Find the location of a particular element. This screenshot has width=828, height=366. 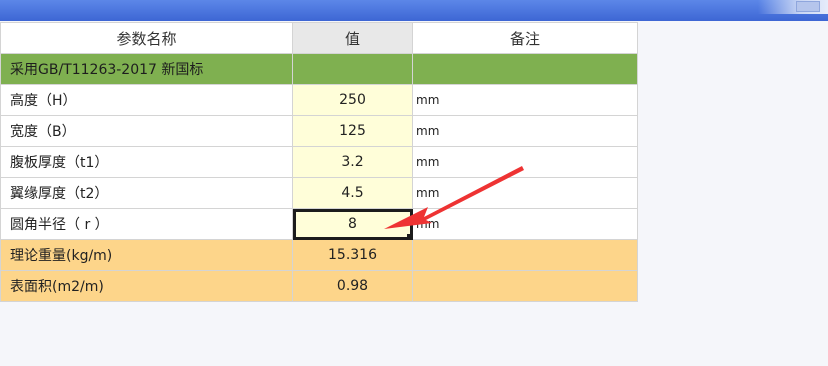

table-row: 高度（H） 250 mm is located at coordinates (319, 100).